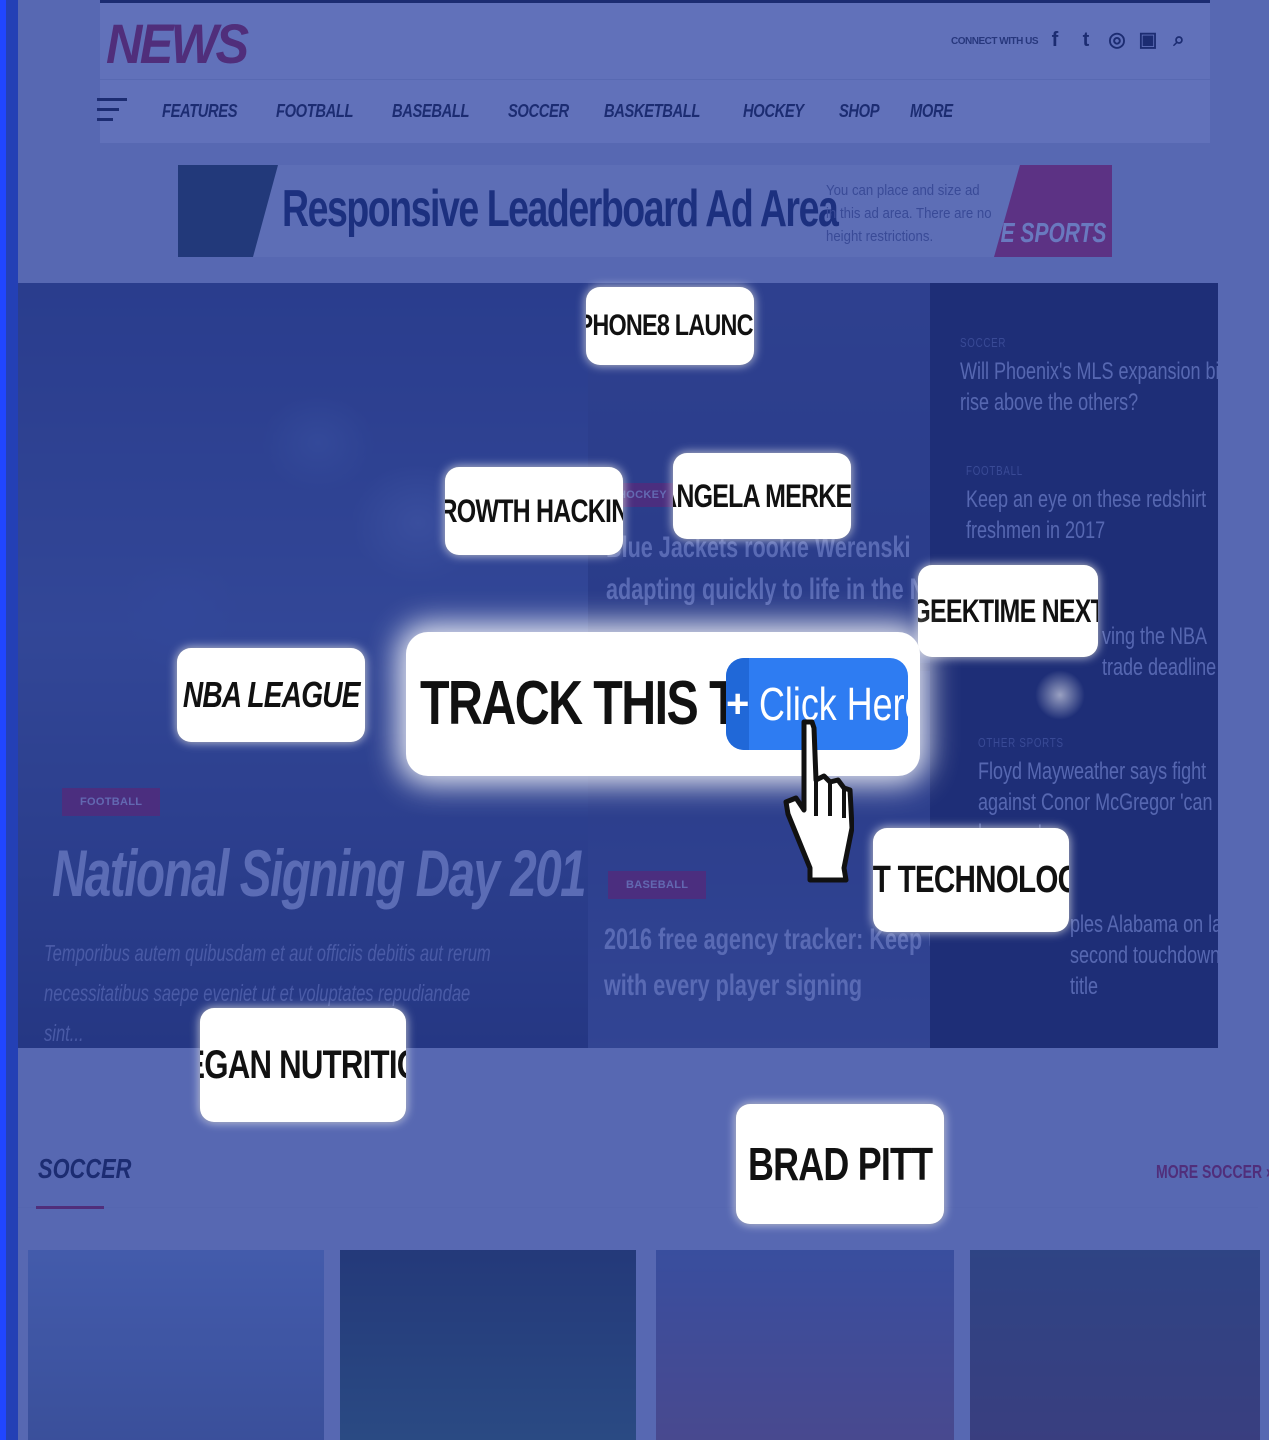  What do you see at coordinates (430, 111) in the screenshot?
I see `nav-item-baseball: BASEBALL` at bounding box center [430, 111].